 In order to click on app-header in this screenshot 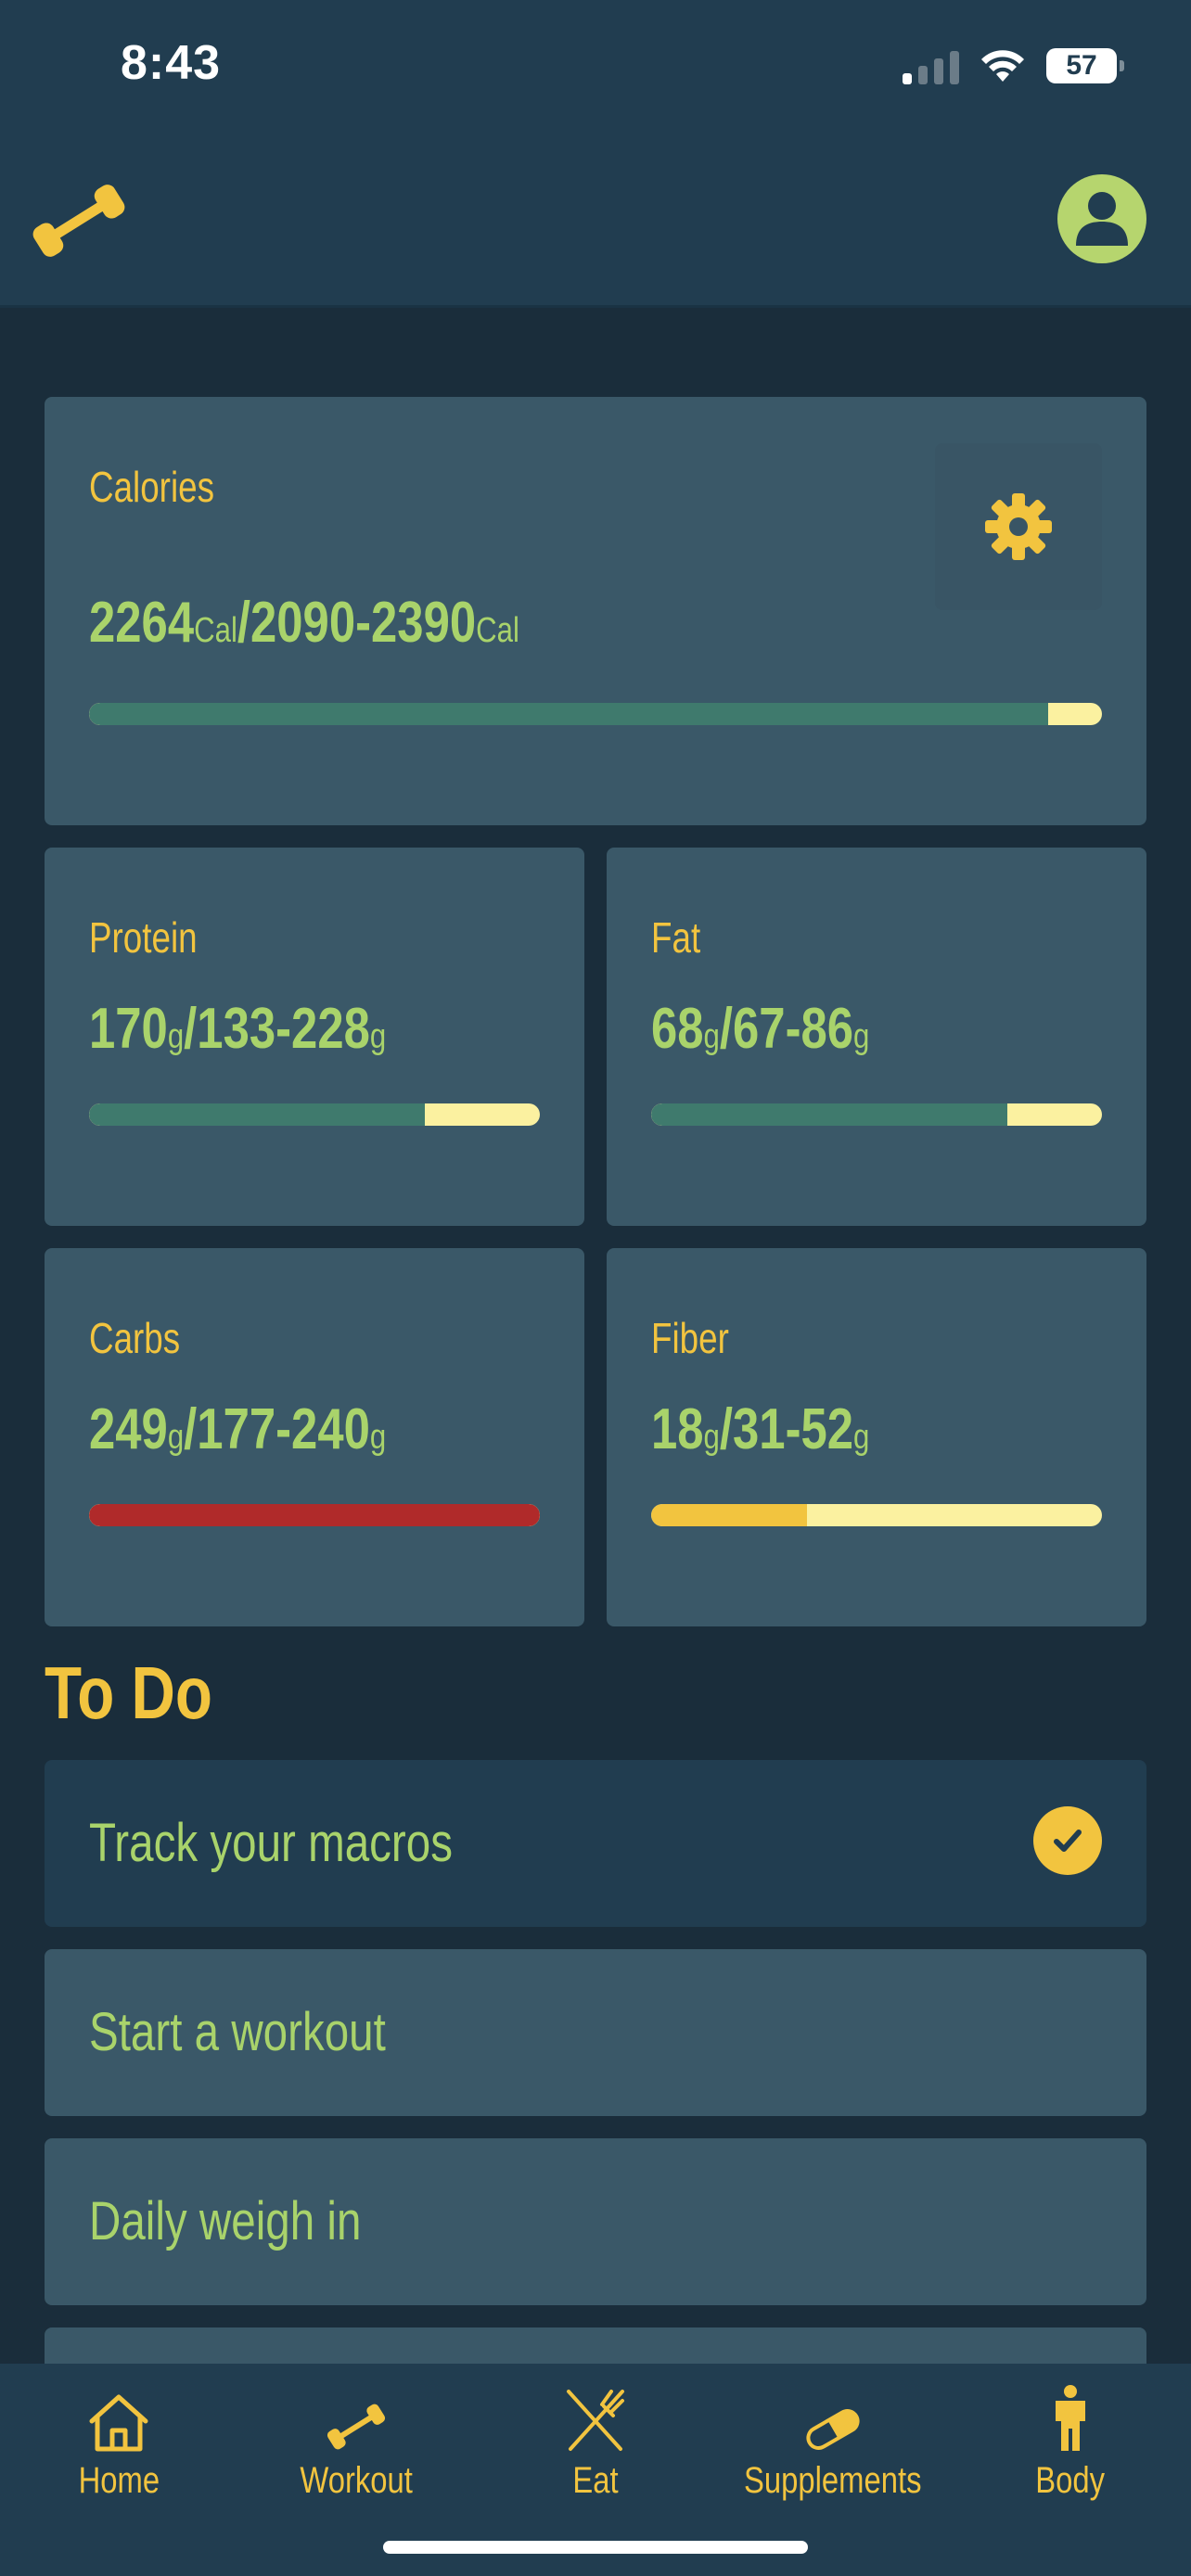, I will do `click(595, 219)`.